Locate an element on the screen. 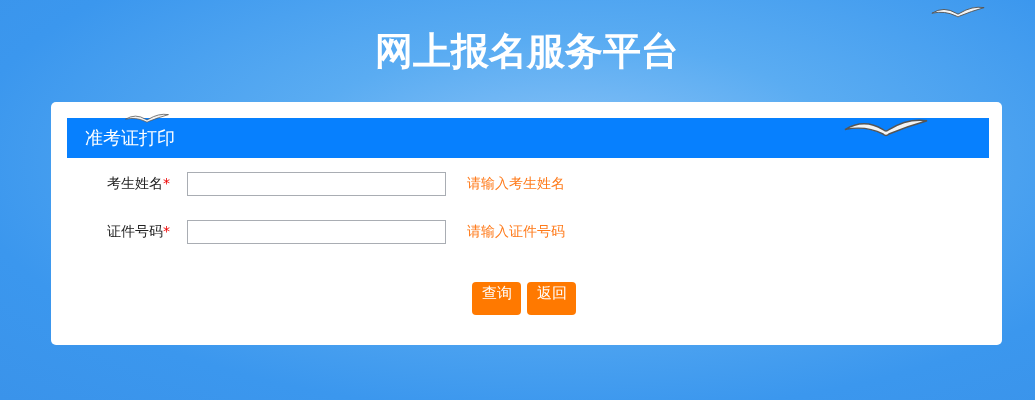 The image size is (1035, 400). field-hint: 请输入证件号码 is located at coordinates (516, 232).